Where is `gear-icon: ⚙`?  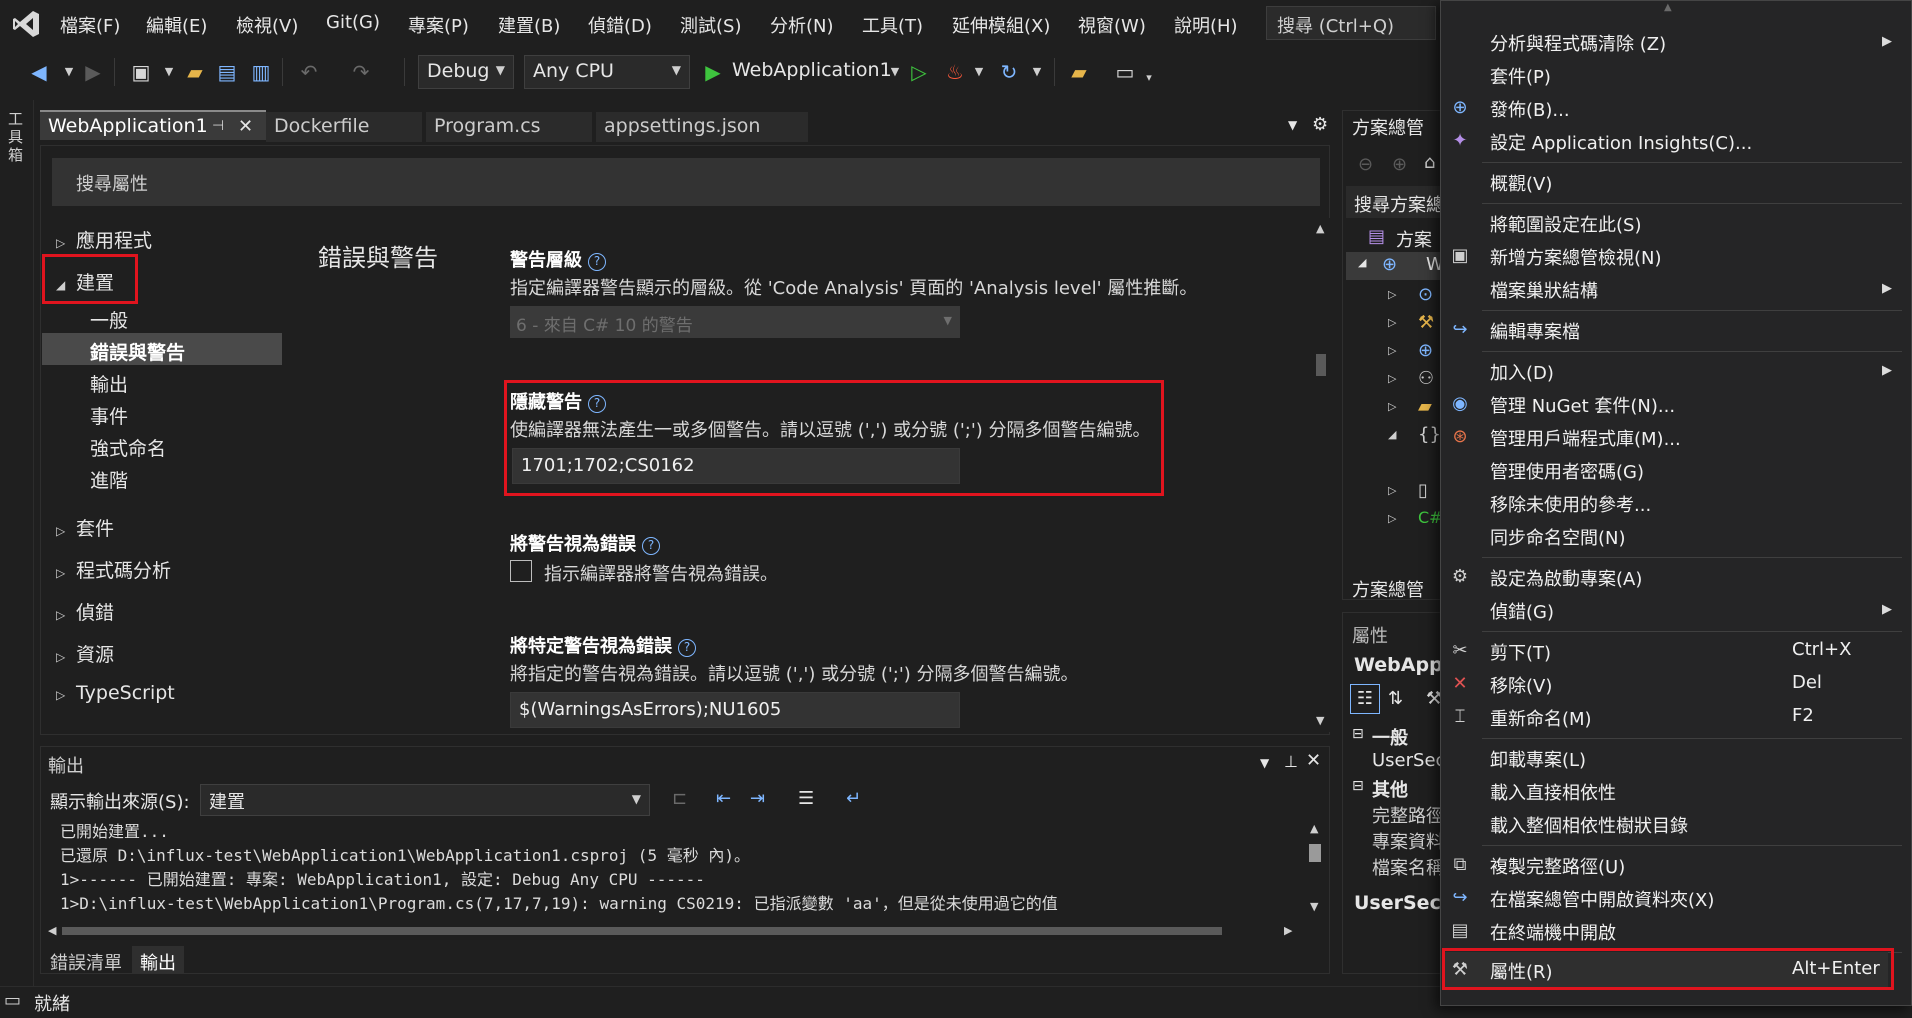 gear-icon: ⚙ is located at coordinates (1320, 124).